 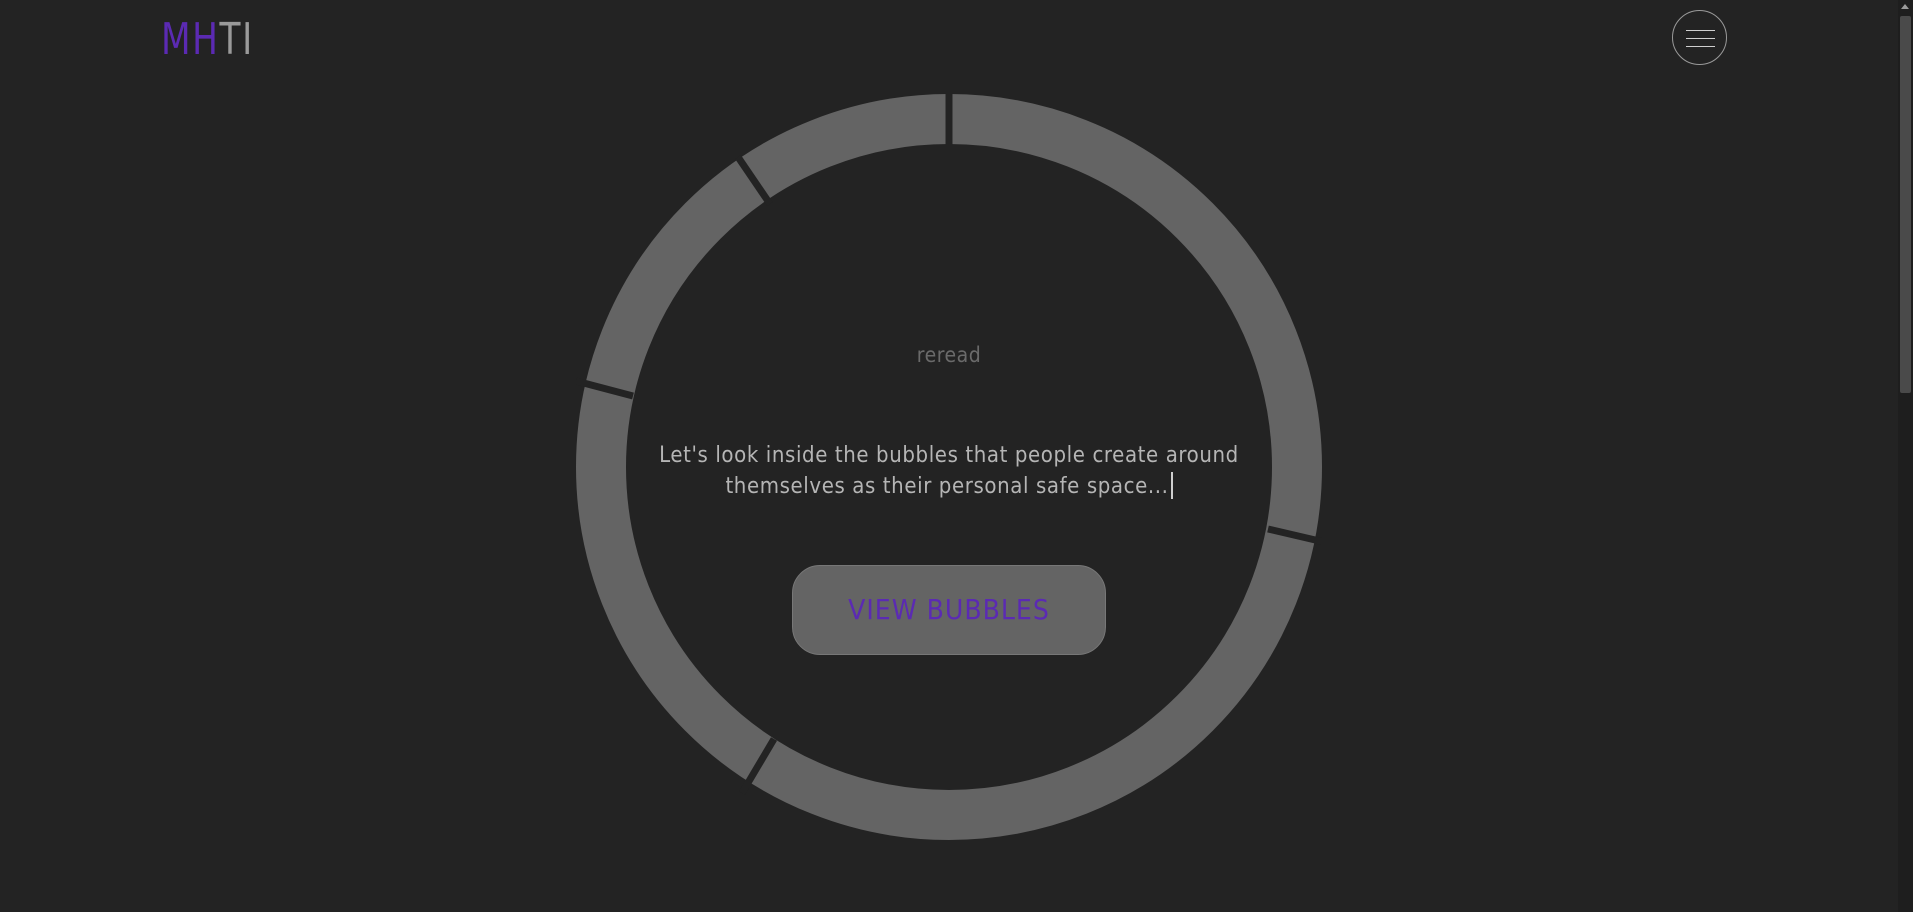 What do you see at coordinates (190, 39) in the screenshot?
I see `logo-accent: MH` at bounding box center [190, 39].